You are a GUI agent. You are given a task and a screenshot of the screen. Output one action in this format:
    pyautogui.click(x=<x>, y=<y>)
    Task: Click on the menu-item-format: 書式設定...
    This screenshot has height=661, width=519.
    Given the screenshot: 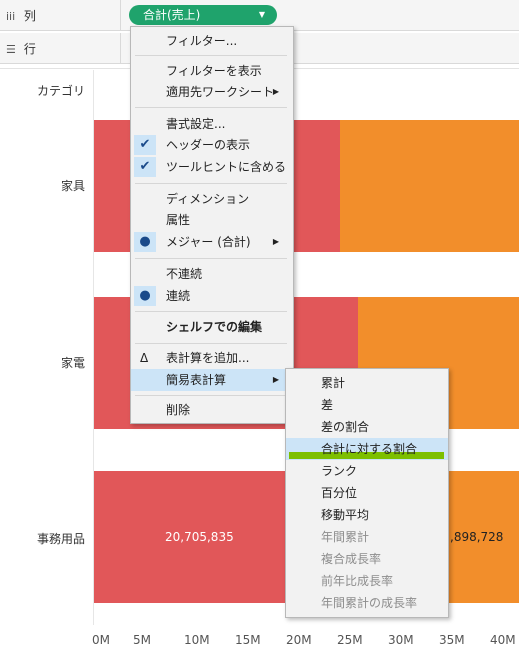 What is the action you would take?
    pyautogui.click(x=212, y=124)
    